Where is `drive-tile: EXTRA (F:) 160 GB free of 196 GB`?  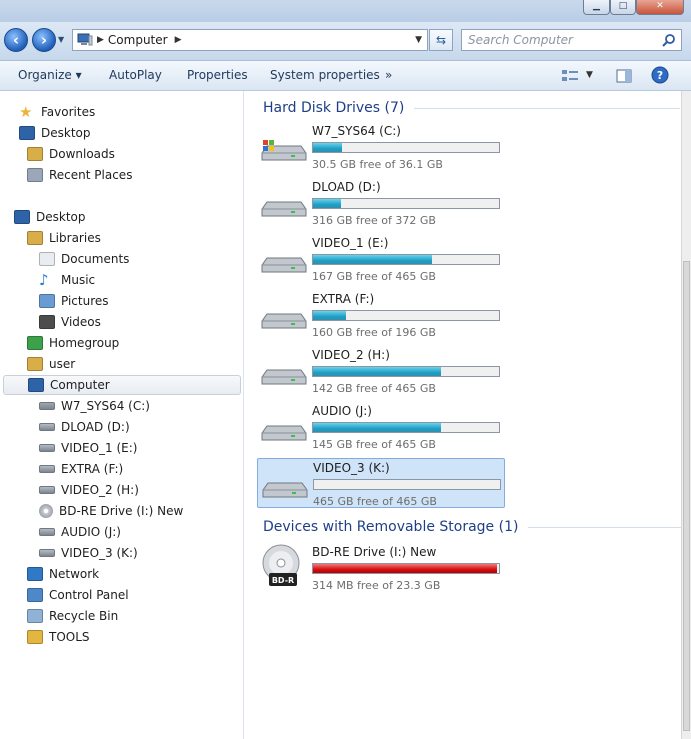 drive-tile: EXTRA (F:) 160 GB free of 196 GB is located at coordinates (381, 315).